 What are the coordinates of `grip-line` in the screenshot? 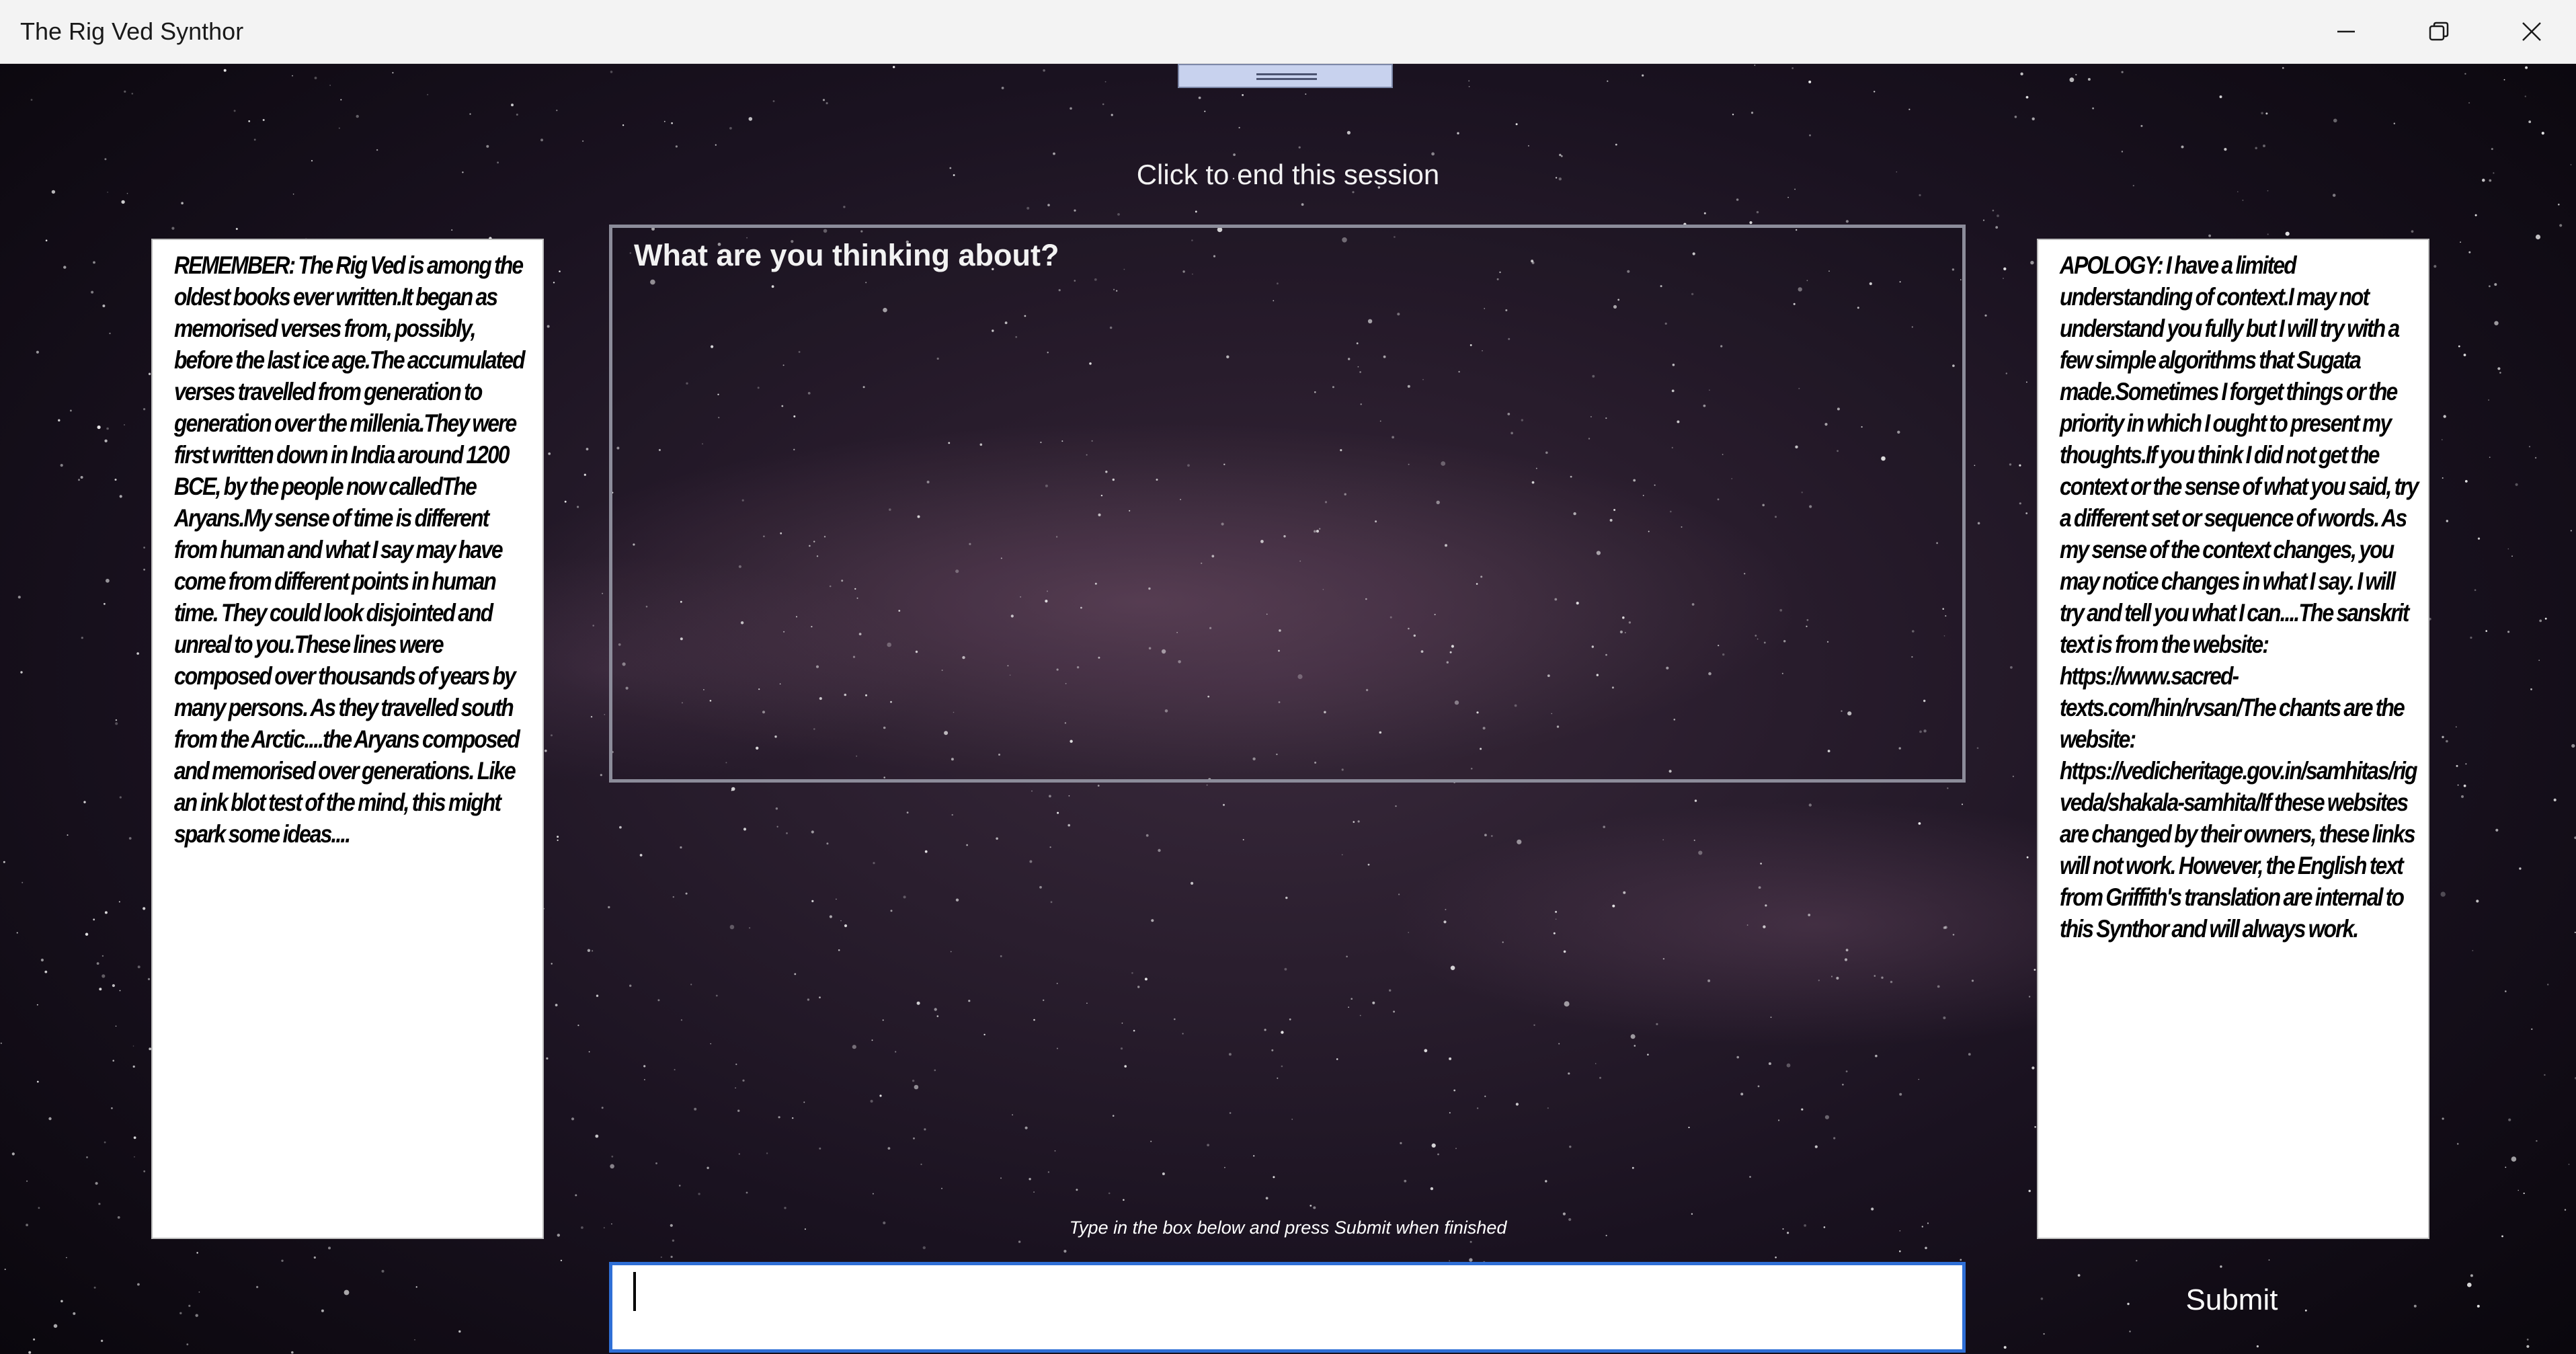 It's located at (1286, 74).